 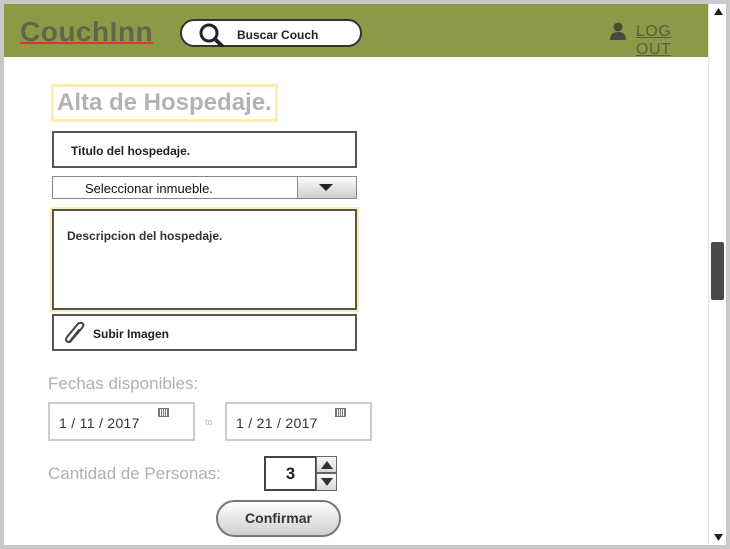 What do you see at coordinates (123, 383) in the screenshot?
I see `fechas-label: Fechas disponibles:` at bounding box center [123, 383].